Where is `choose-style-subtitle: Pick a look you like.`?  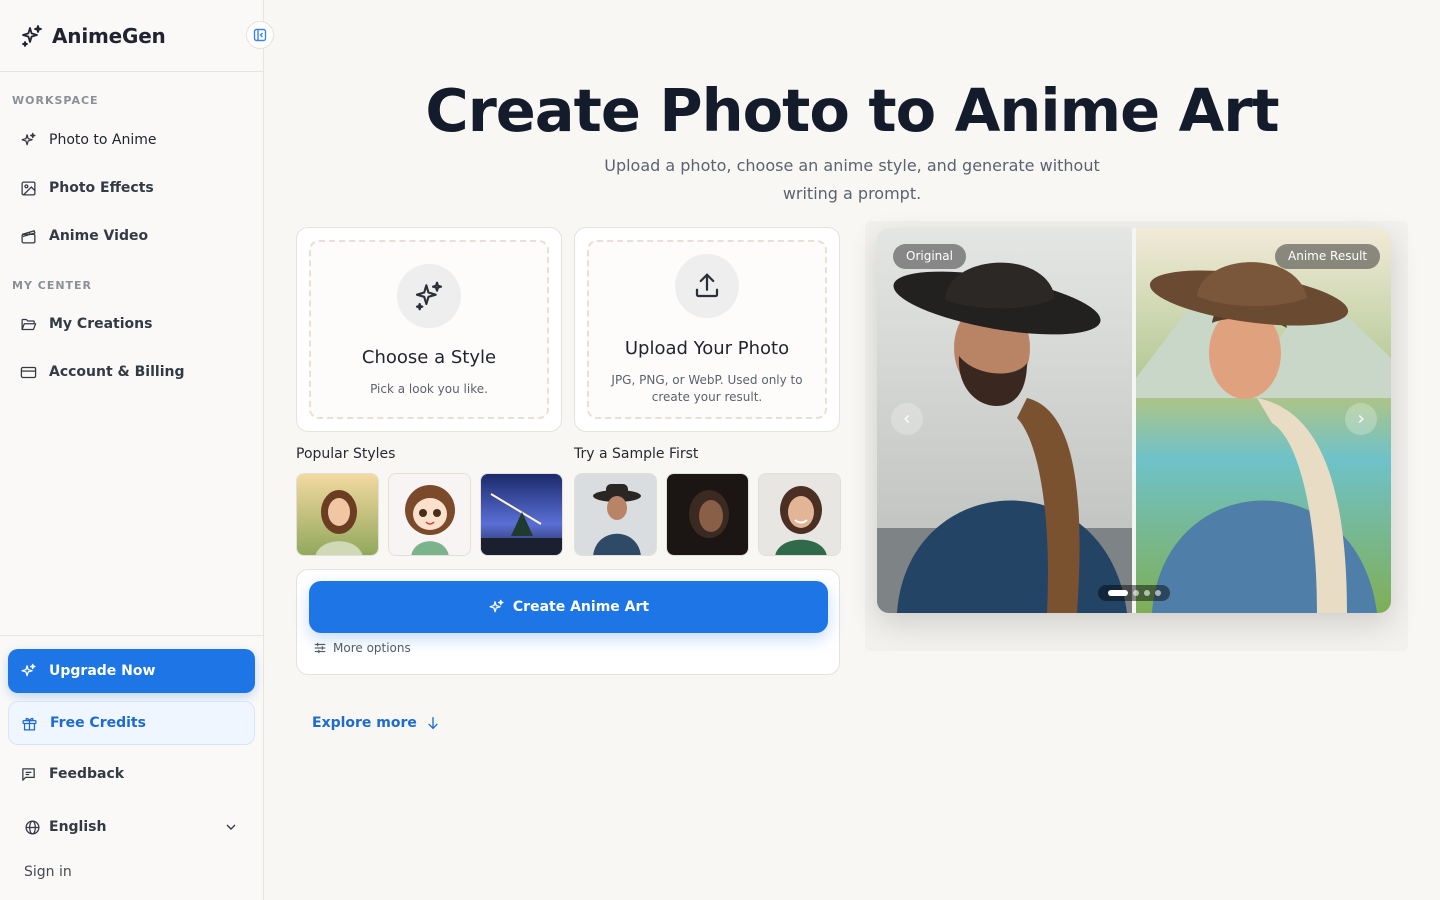
choose-style-subtitle: Pick a look you like. is located at coordinates (429, 389).